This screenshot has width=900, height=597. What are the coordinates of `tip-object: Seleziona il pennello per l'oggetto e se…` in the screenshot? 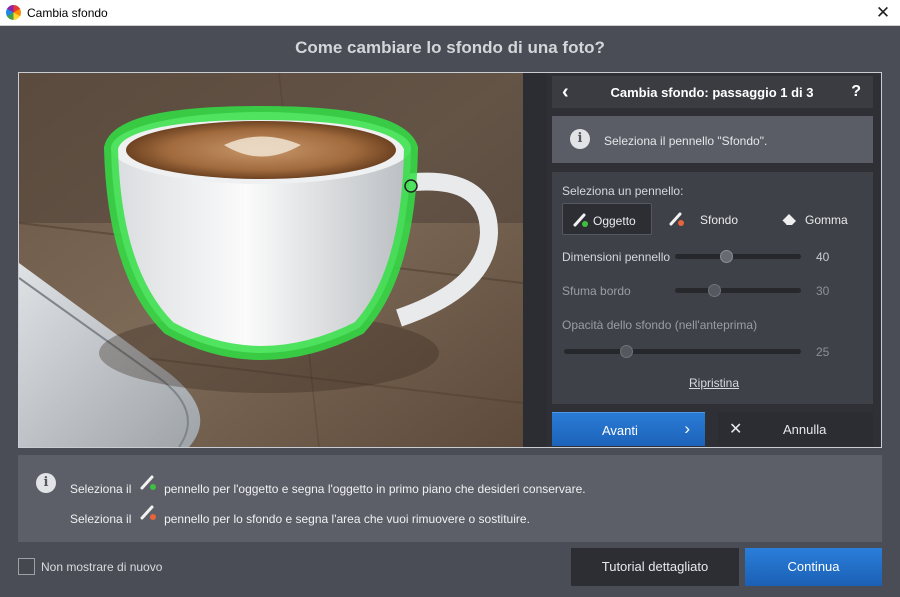 It's located at (328, 485).